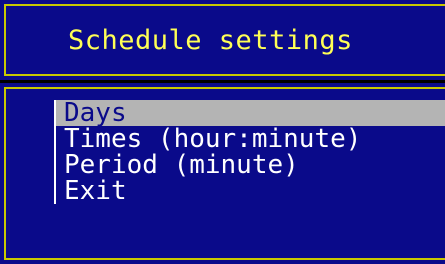 Image resolution: width=445 pixels, height=264 pixels. Describe the element at coordinates (250, 113) in the screenshot. I see `menu-item-days: Days` at that location.